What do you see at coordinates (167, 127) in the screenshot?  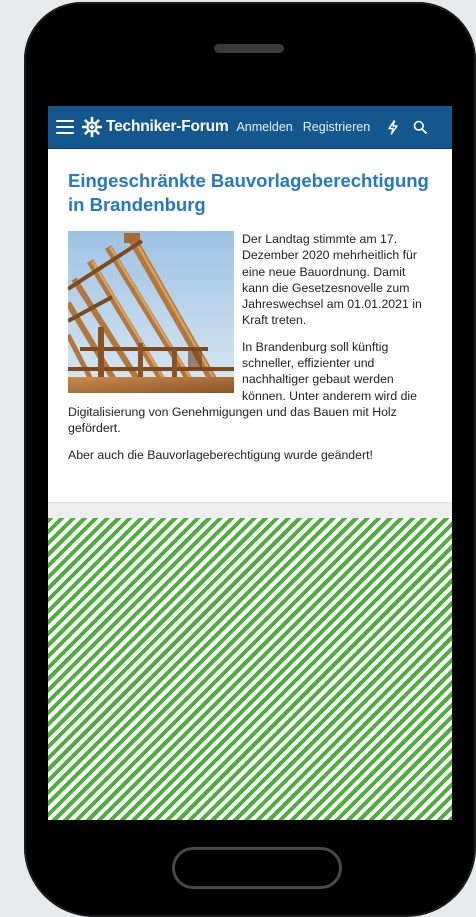 I see `brand-name: Techniker-Forum` at bounding box center [167, 127].